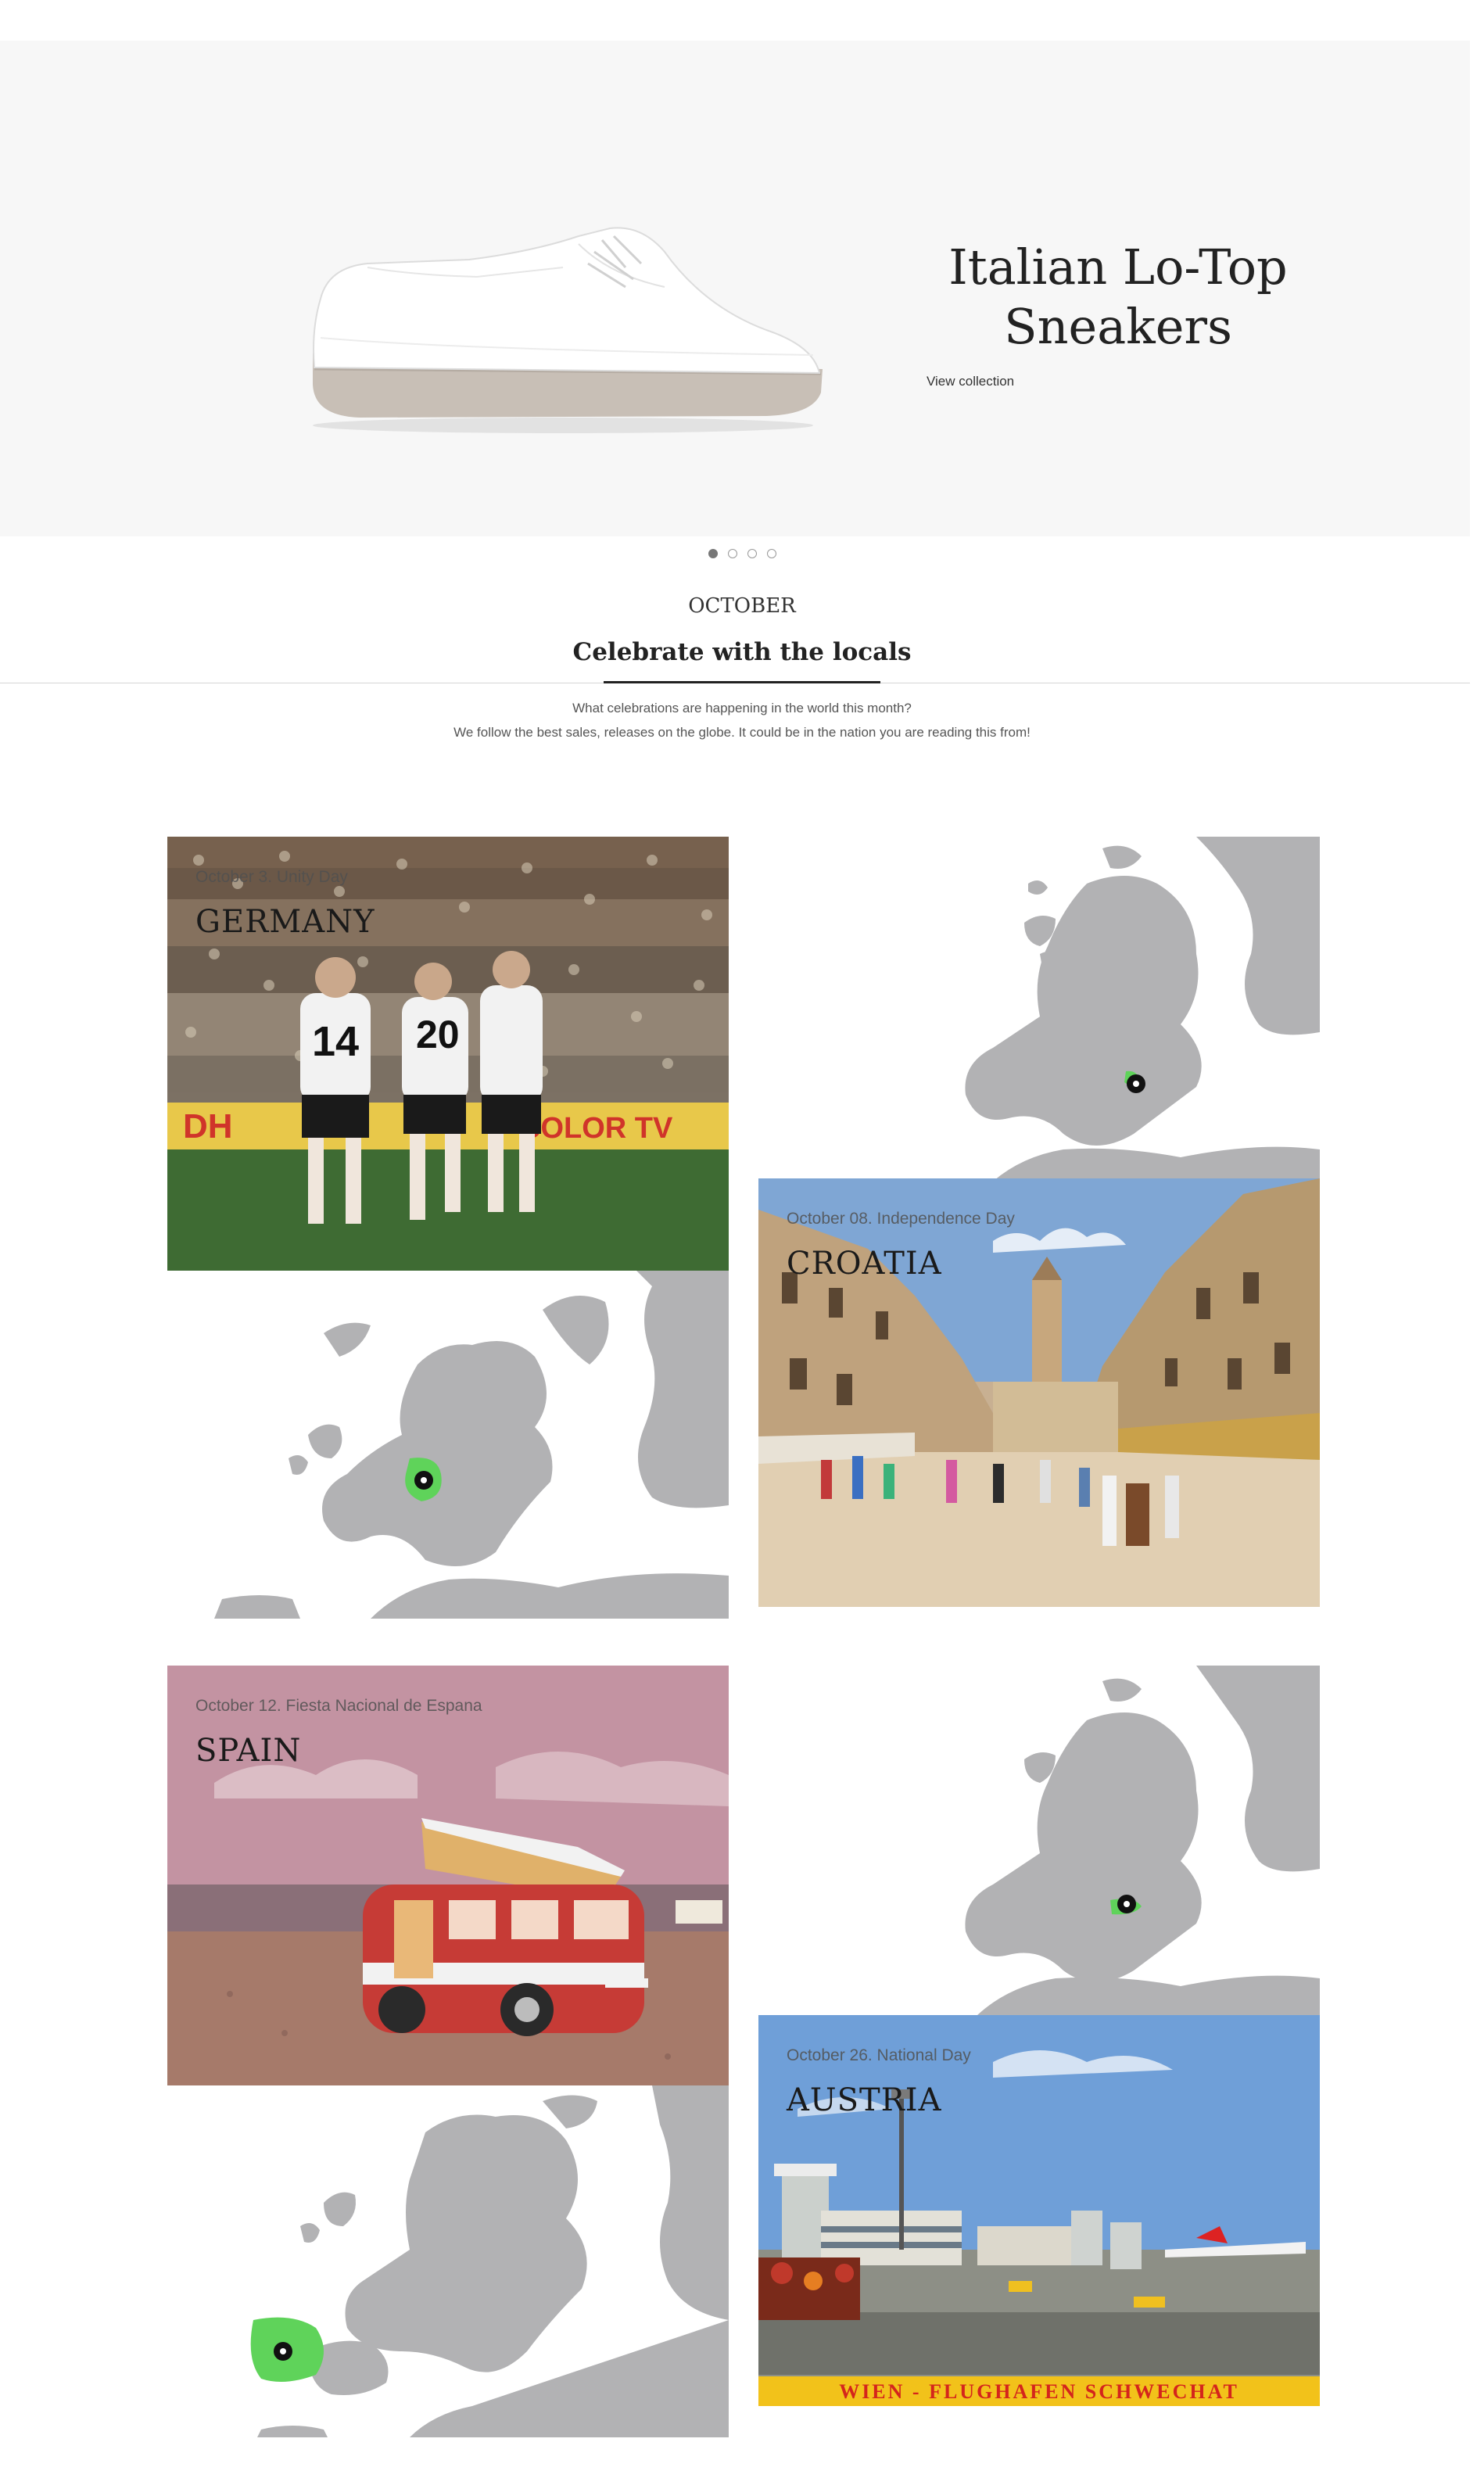 Image resolution: width=1484 pixels, height=2478 pixels. Describe the element at coordinates (970, 381) in the screenshot. I see `view-collection-link: View collection` at that location.